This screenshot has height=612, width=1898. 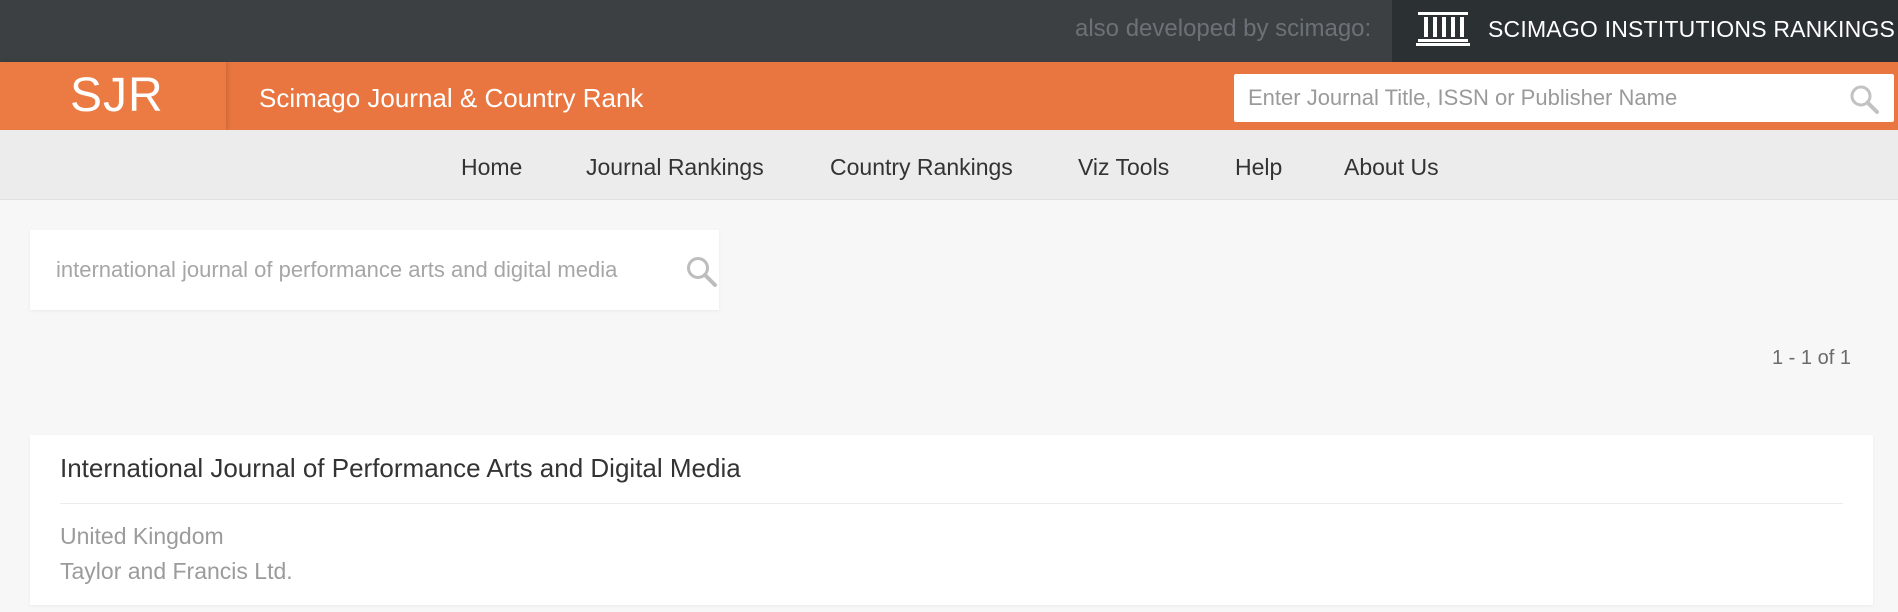 What do you see at coordinates (1534, 98) in the screenshot?
I see `header-search-input` at bounding box center [1534, 98].